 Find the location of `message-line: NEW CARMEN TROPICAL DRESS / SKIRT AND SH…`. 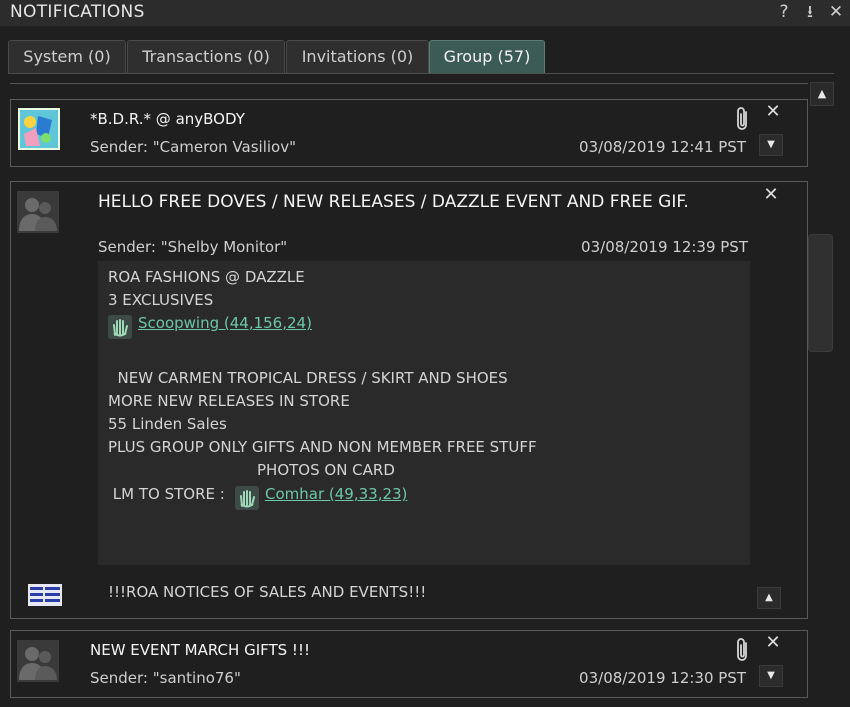

message-line: NEW CARMEN TROPICAL DRESS / SKIRT AND SH… is located at coordinates (308, 378).